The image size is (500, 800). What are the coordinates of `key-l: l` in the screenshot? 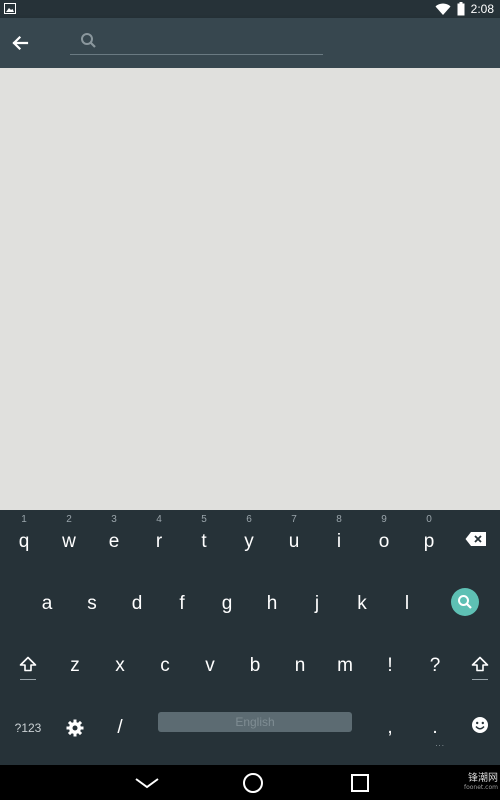 It's located at (407, 602).